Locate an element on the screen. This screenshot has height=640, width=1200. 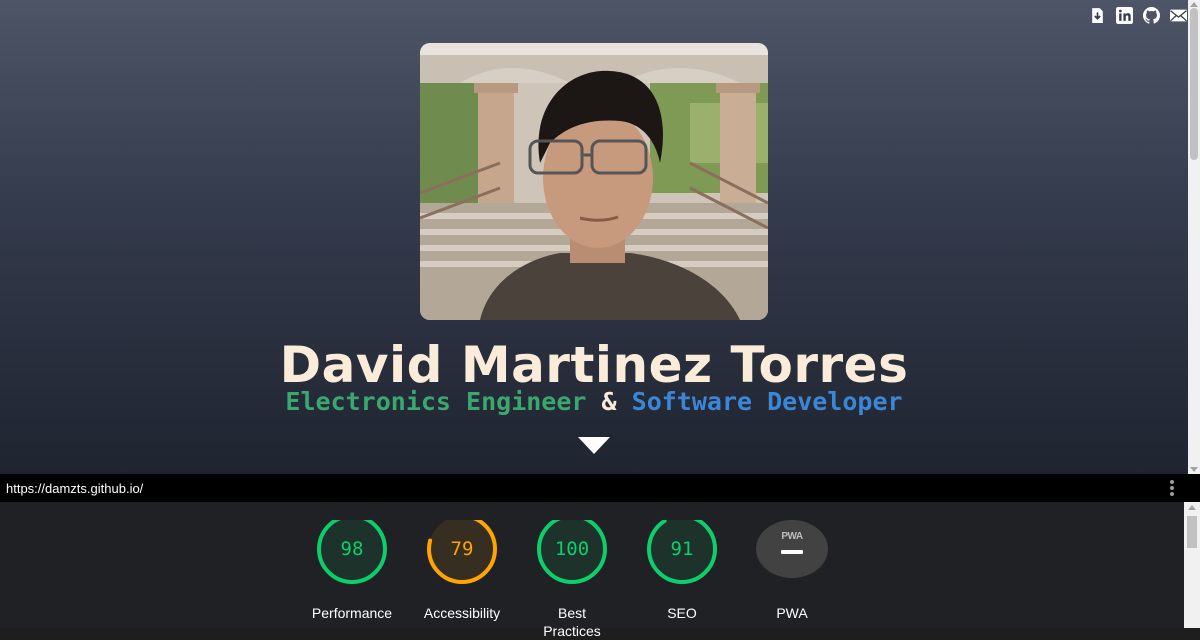
profile-photo is located at coordinates (594, 181).